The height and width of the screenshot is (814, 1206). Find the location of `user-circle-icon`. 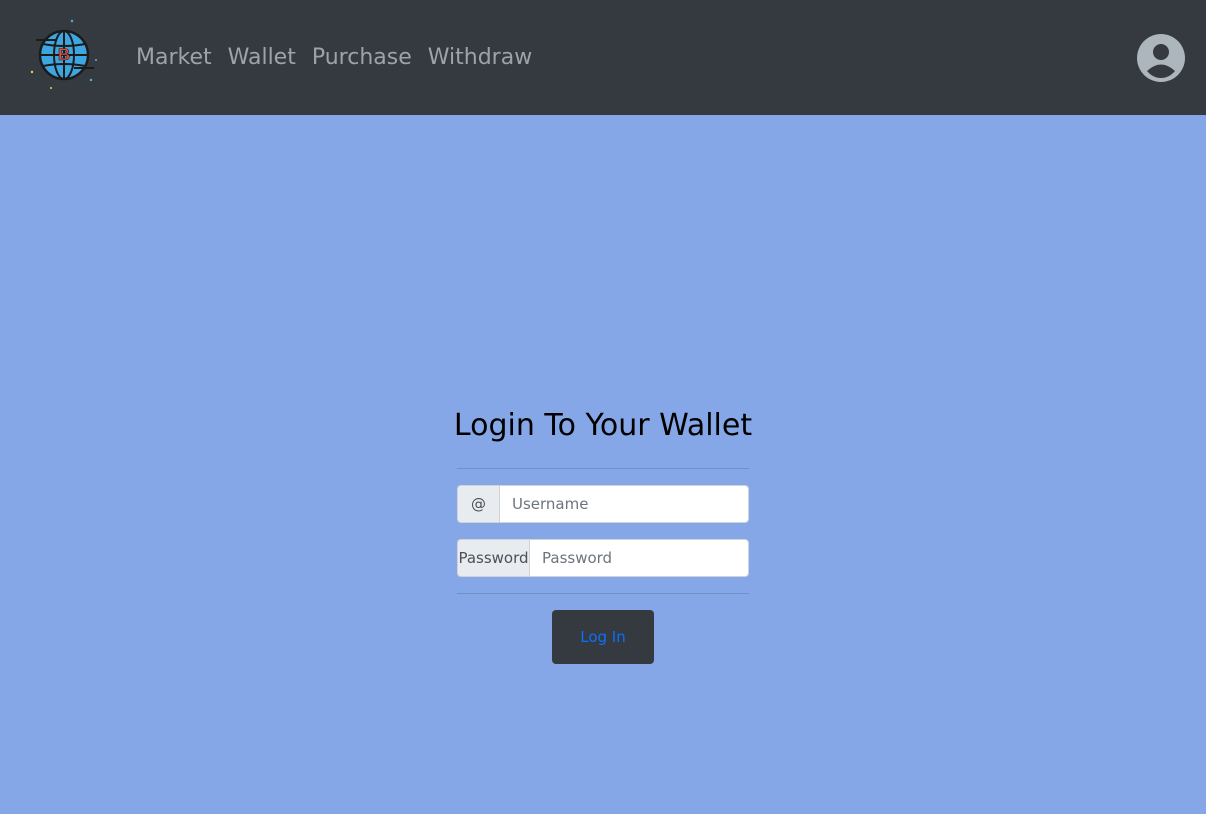

user-circle-icon is located at coordinates (1161, 58).